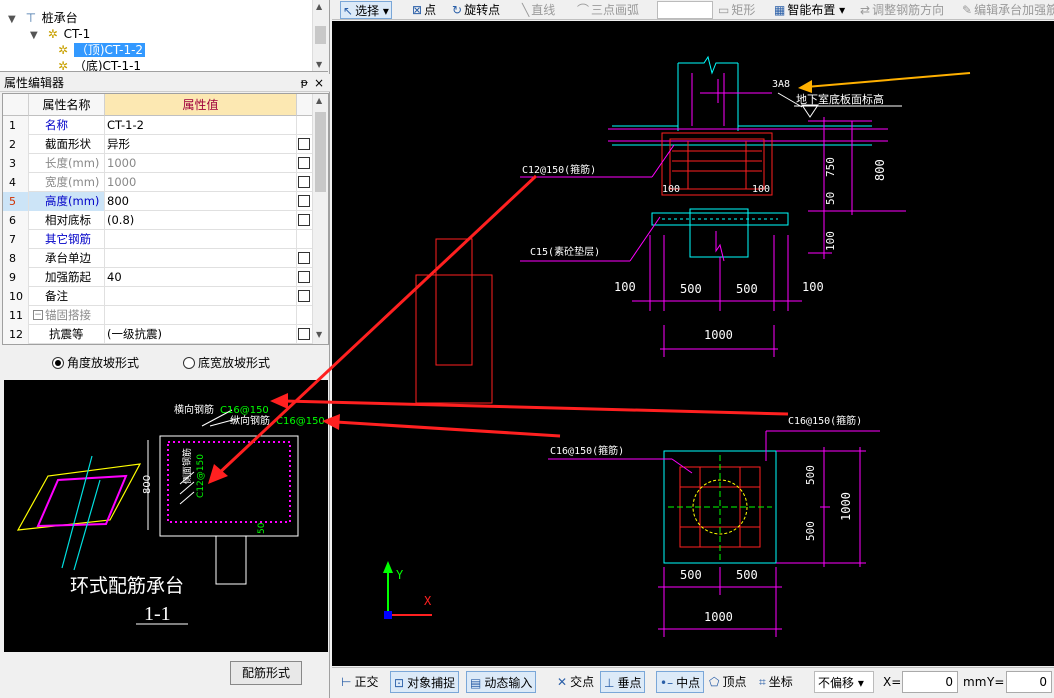 This screenshot has width=1054, height=698. Describe the element at coordinates (680, 682) in the screenshot. I see `midpoint-snap: •– 中点` at that location.